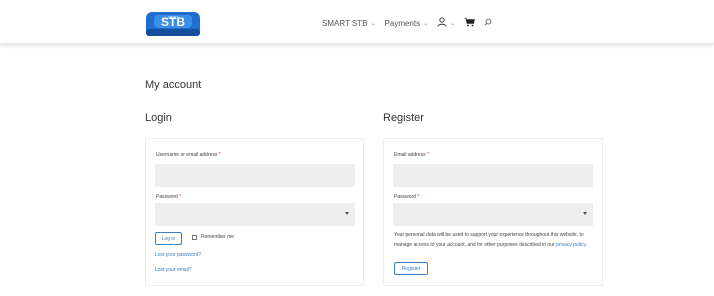 The height and width of the screenshot is (296, 714). I want to click on site-logo: STB SMART, so click(173, 24).